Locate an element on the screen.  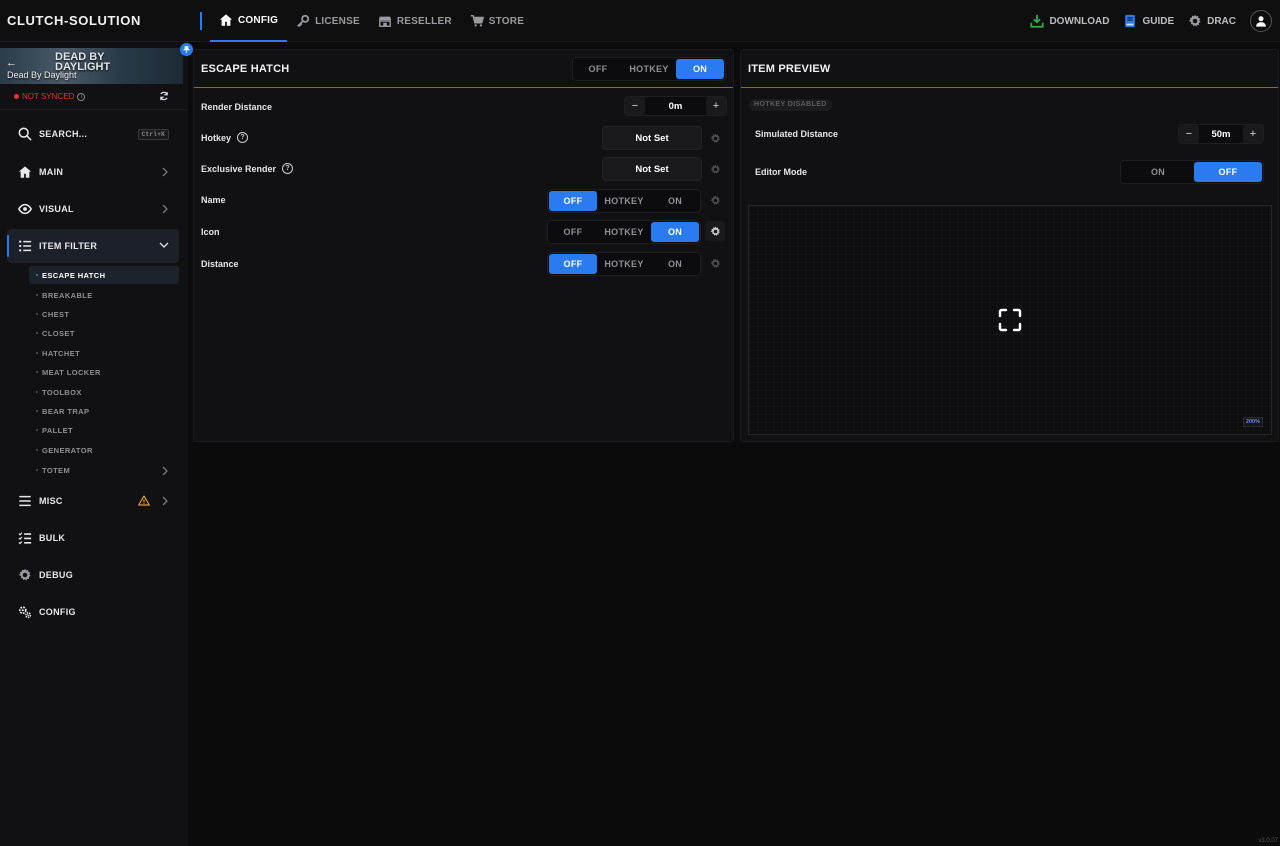
user-name: DRAC is located at coordinates (1221, 21).